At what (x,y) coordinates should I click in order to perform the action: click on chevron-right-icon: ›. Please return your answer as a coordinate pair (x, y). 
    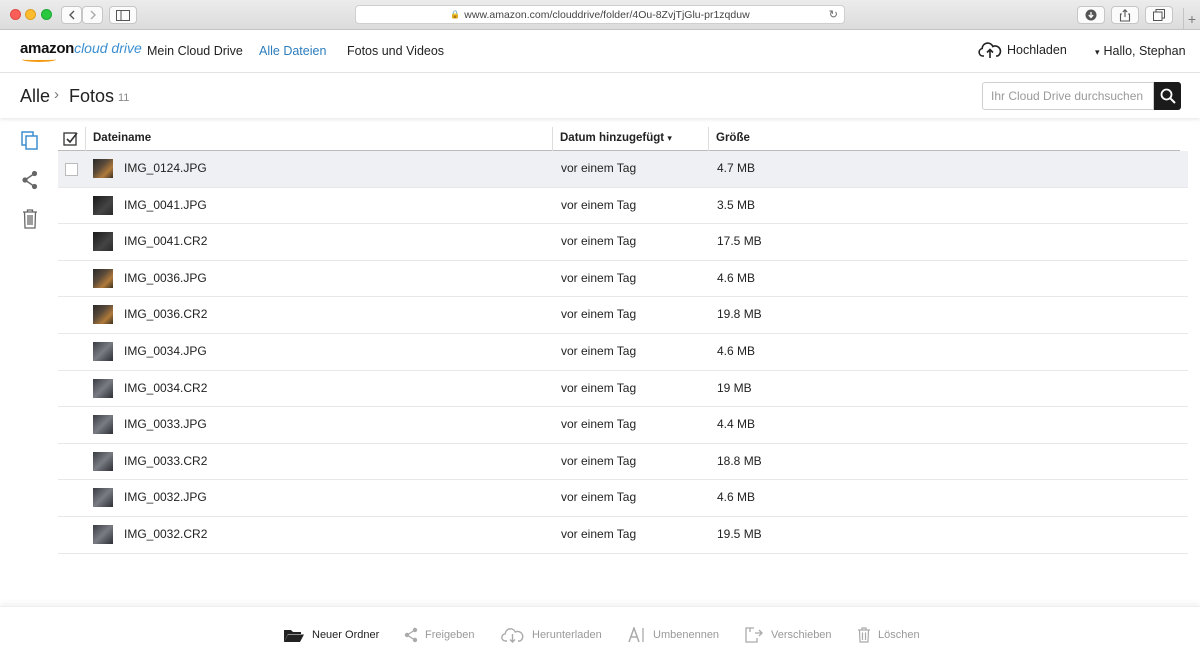
    Looking at the image, I should click on (56, 94).